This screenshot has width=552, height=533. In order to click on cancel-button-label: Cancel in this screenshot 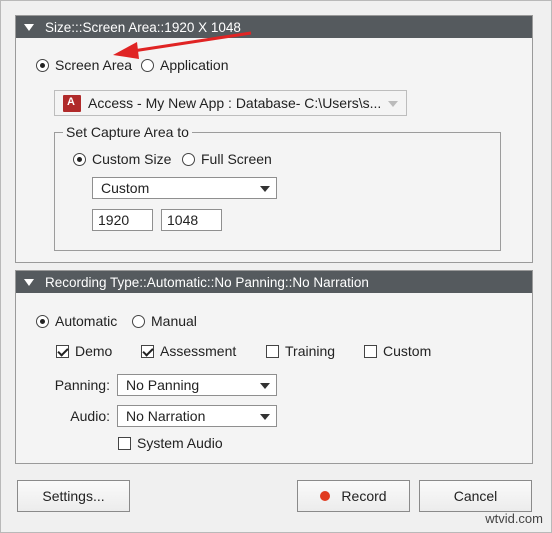, I will do `click(475, 496)`.